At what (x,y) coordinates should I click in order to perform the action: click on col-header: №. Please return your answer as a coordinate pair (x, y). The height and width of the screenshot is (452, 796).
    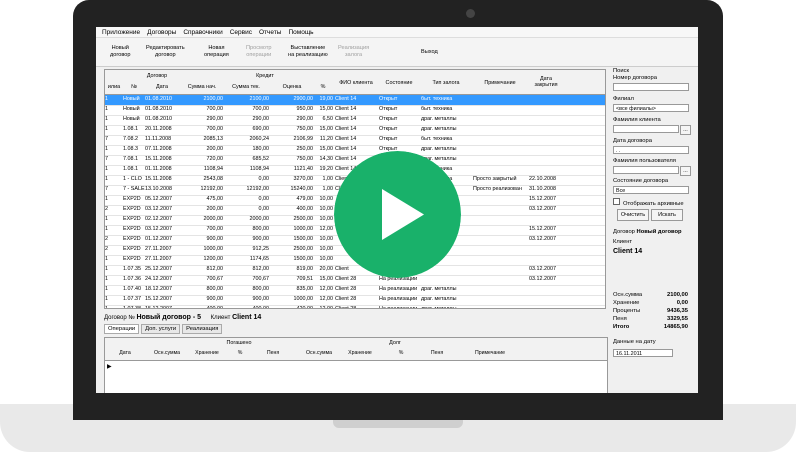
    Looking at the image, I should click on (134, 87).